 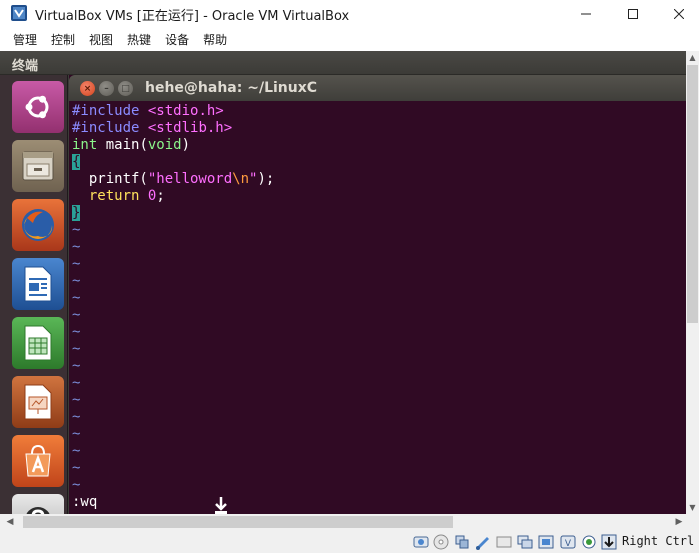 I want to click on status-bar: V Right Ctrl, so click(x=349, y=541).